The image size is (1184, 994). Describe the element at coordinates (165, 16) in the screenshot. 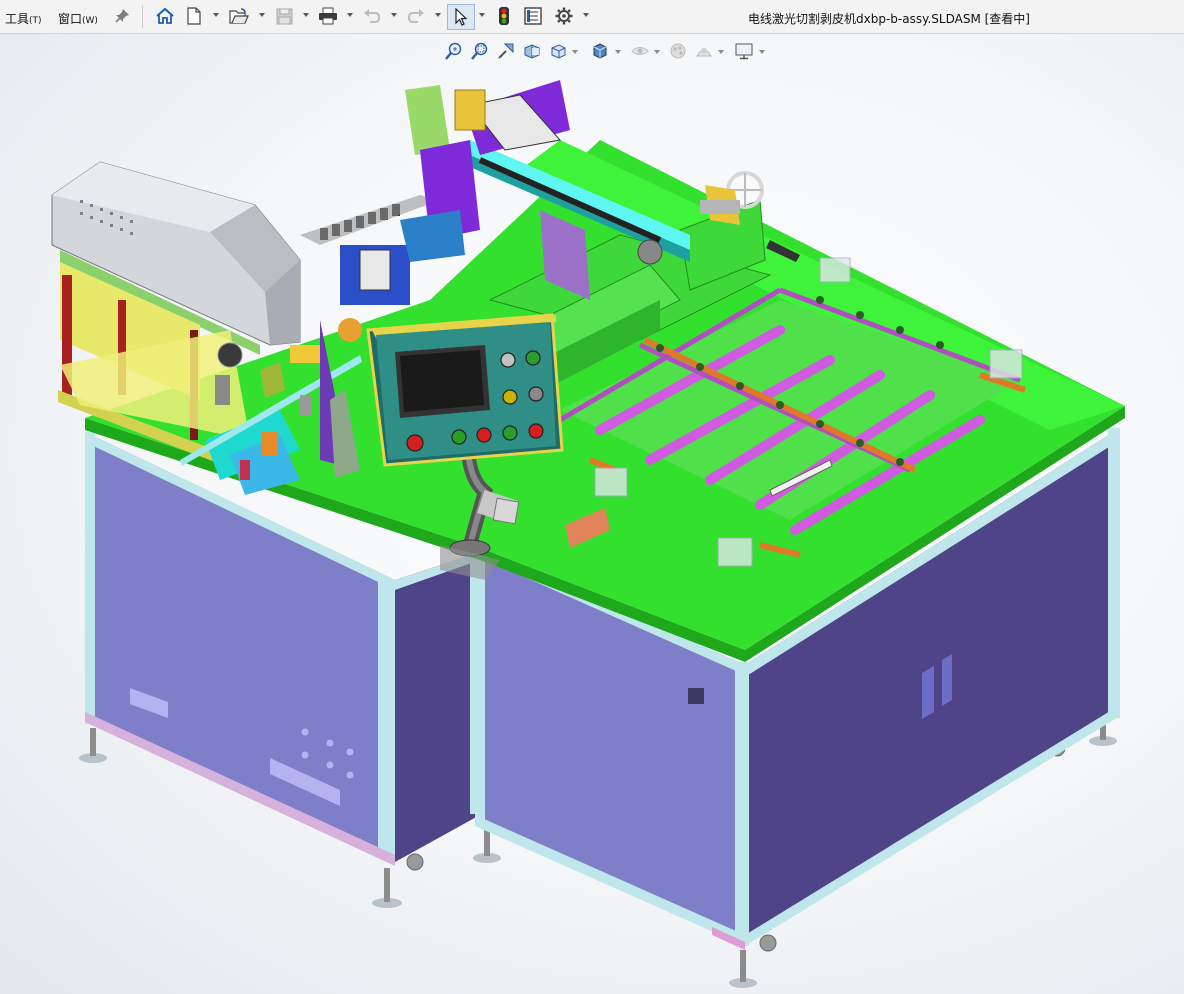

I see `home-icon` at that location.